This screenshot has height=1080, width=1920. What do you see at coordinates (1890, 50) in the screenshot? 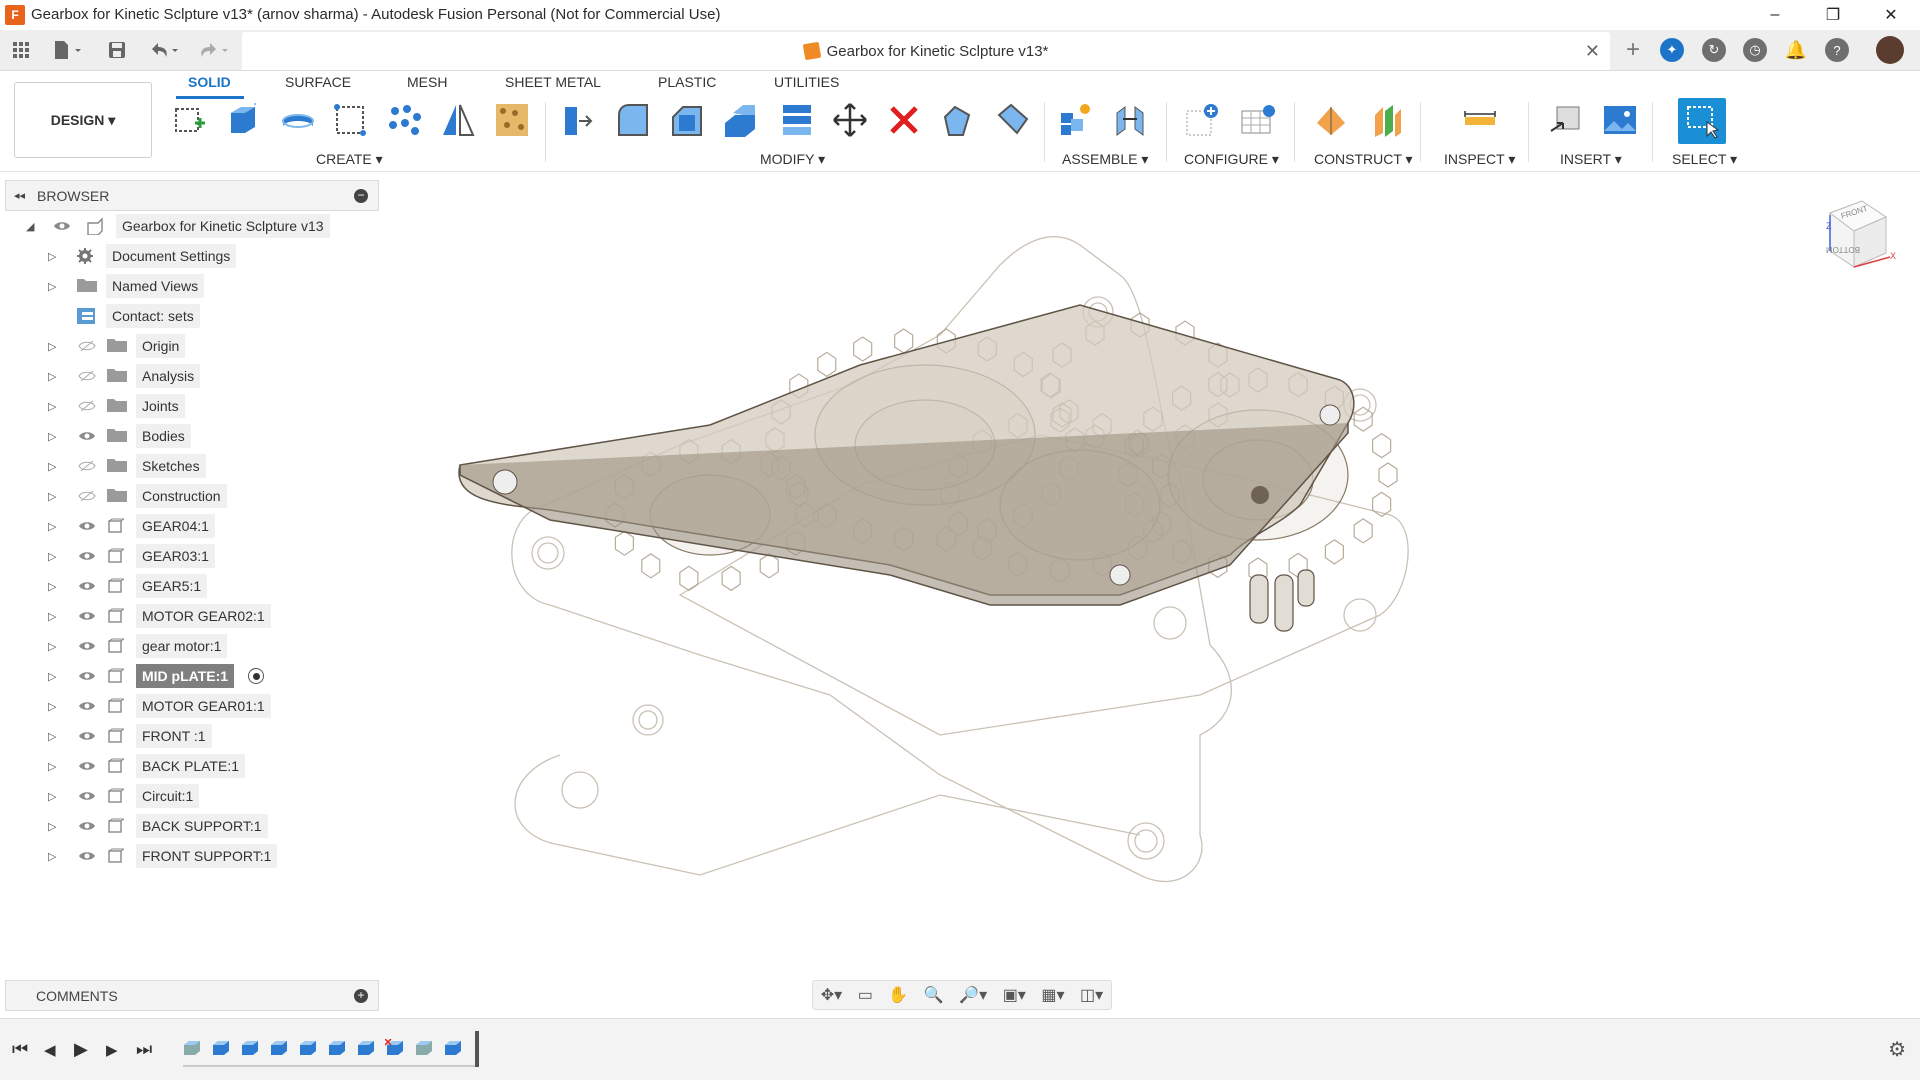
I see `avatar` at bounding box center [1890, 50].